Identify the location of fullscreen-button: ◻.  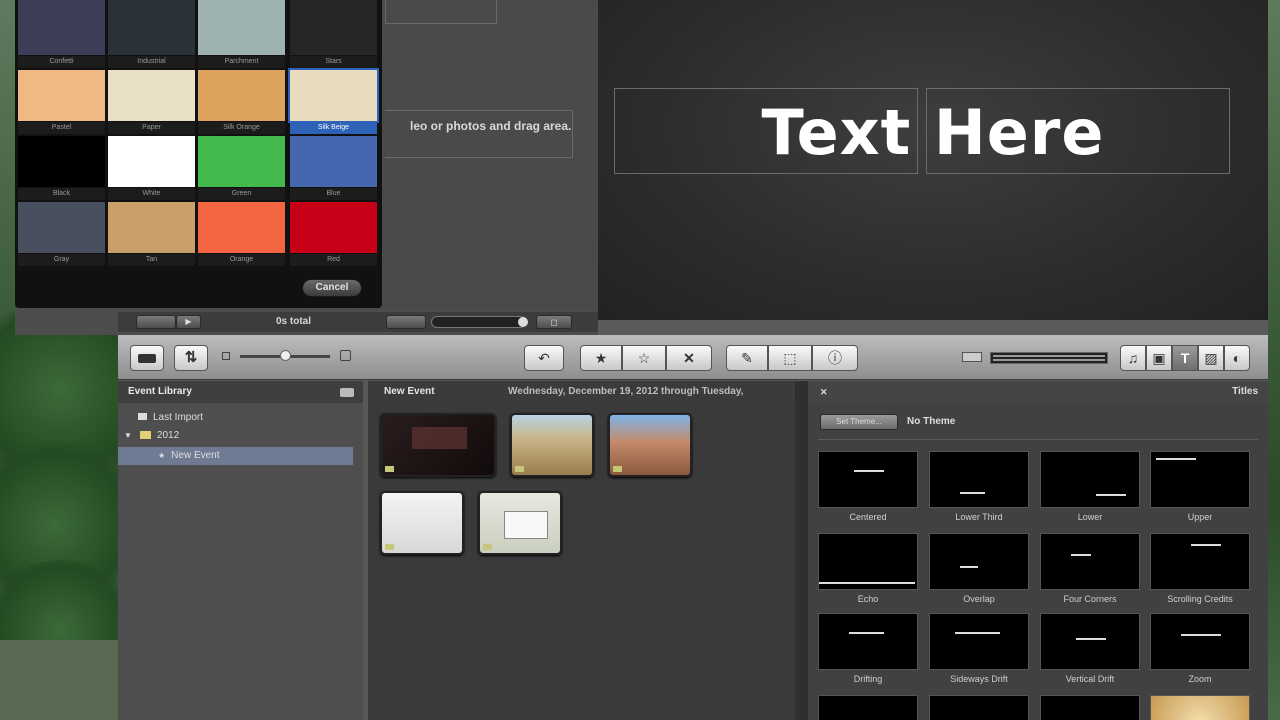
(554, 322).